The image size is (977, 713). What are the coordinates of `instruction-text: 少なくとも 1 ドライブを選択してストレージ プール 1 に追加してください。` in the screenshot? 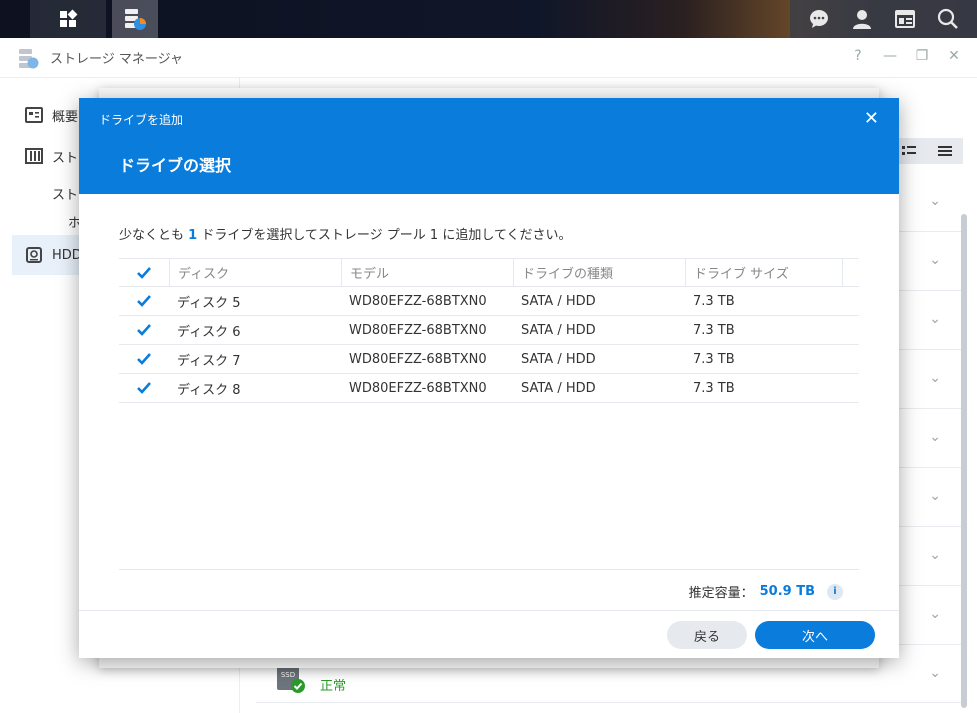 It's located at (345, 235).